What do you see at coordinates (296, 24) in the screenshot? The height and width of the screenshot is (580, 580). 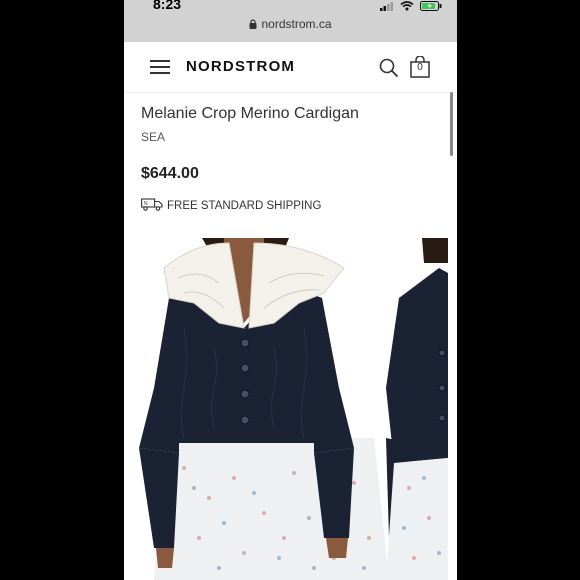 I see `url-text: nordstrom.ca` at bounding box center [296, 24].